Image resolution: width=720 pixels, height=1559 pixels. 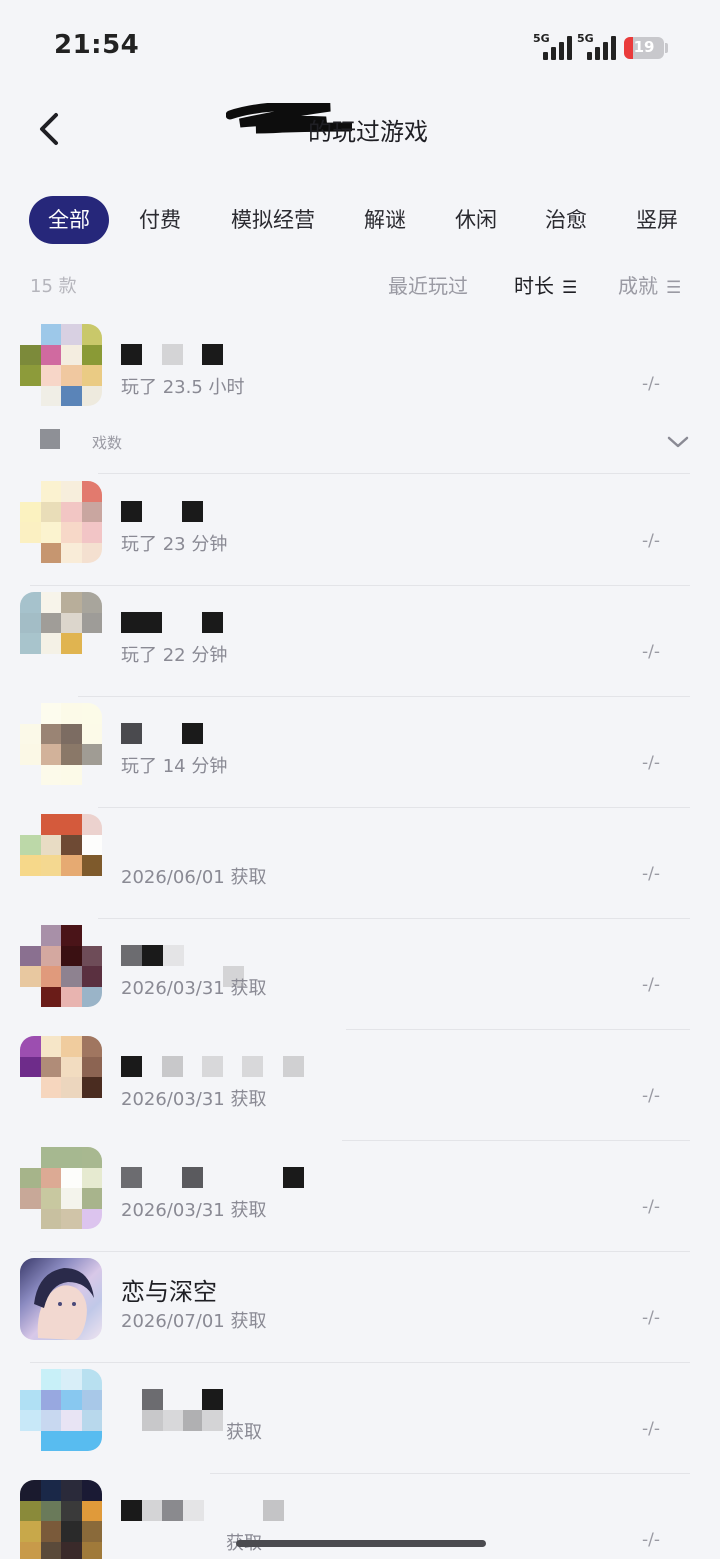 I want to click on page-title: 的玩过游戏, so click(x=368, y=132).